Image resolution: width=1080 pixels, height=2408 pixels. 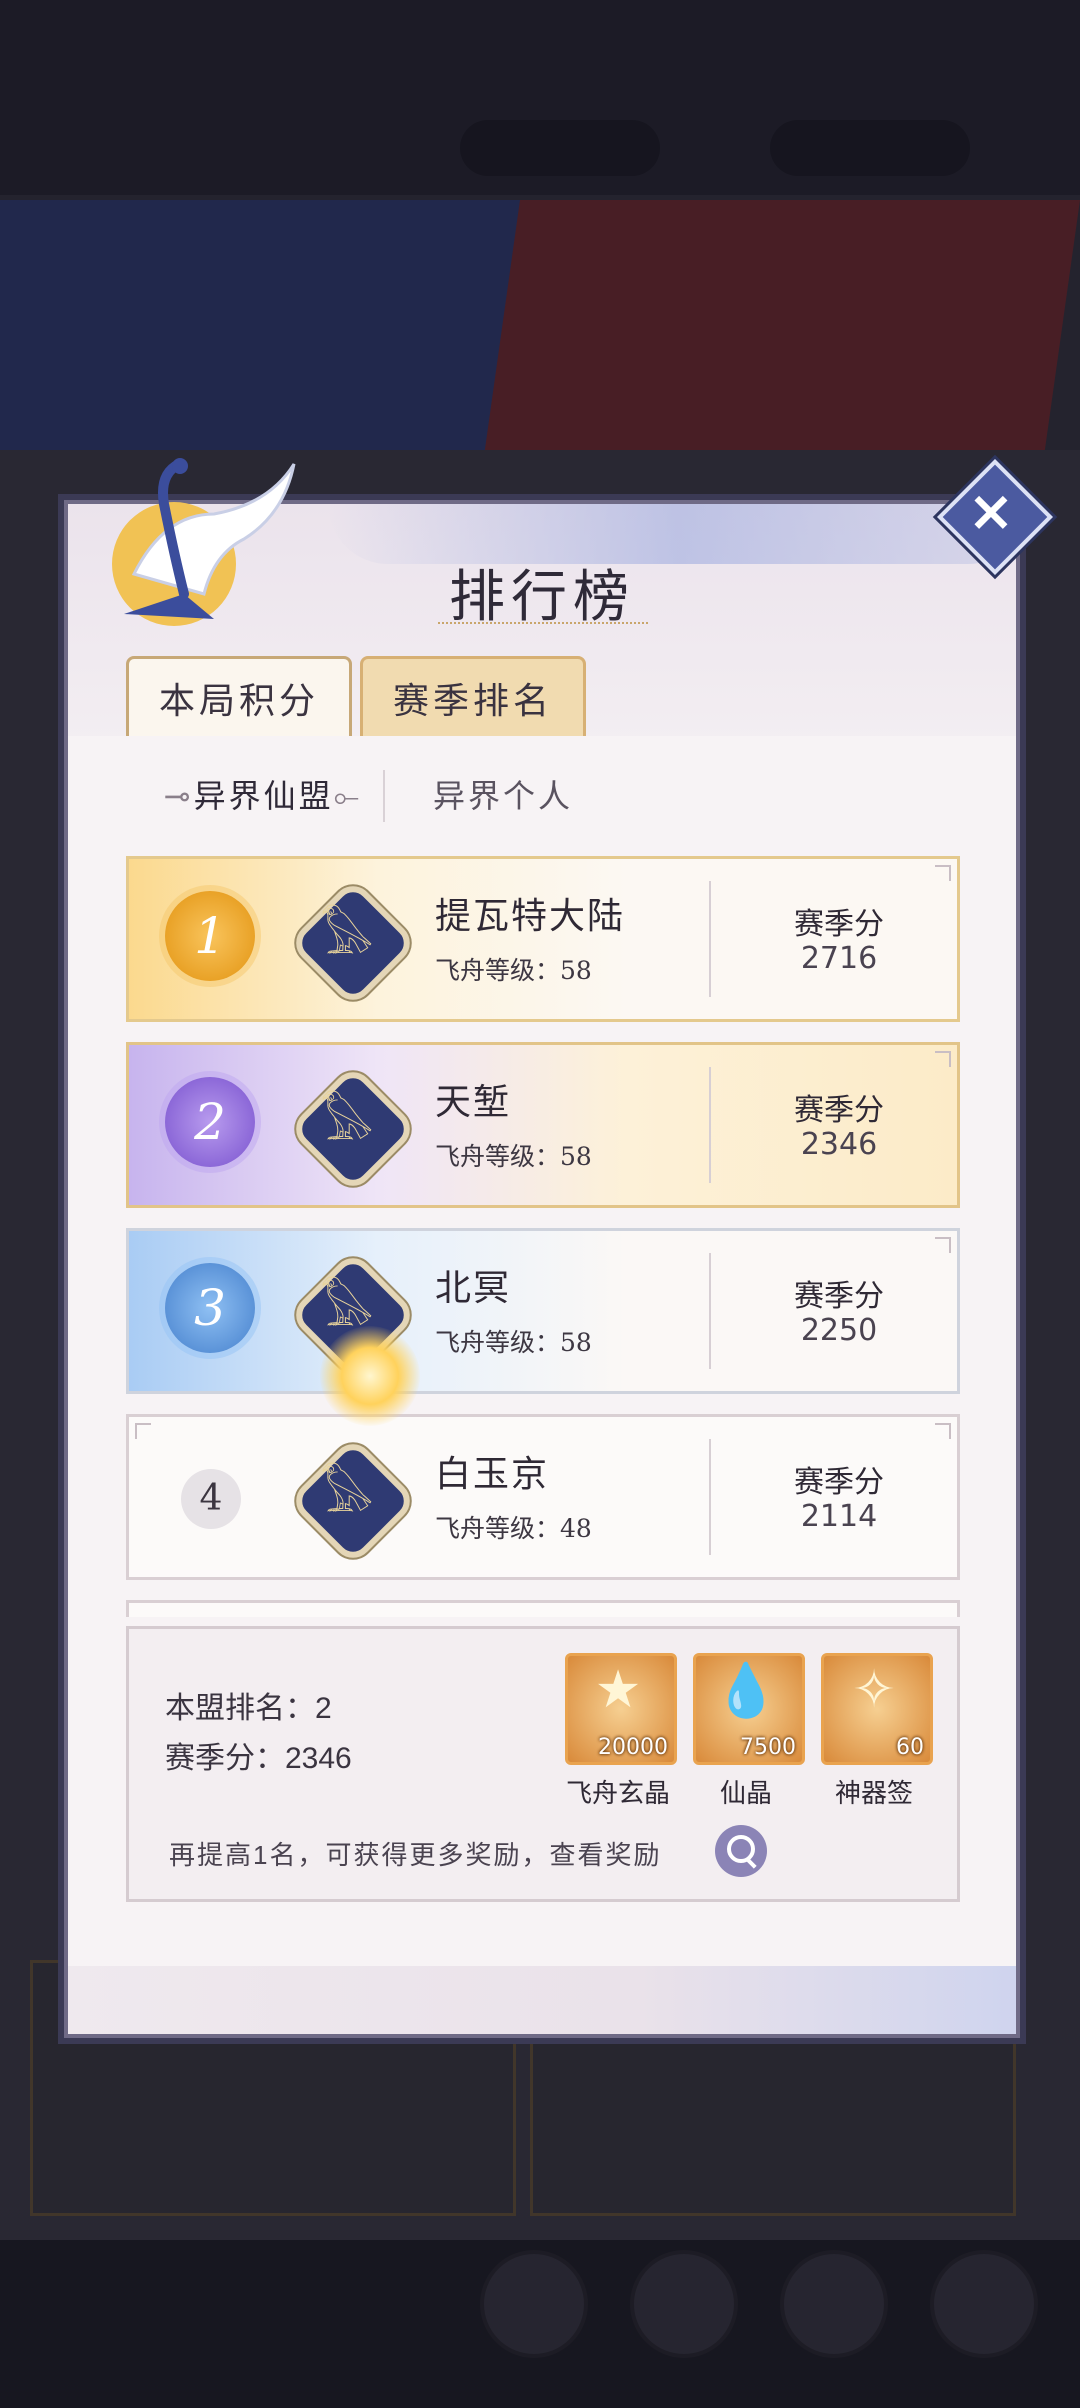 What do you see at coordinates (745, 1794) in the screenshot?
I see `reward-name: 仙晶` at bounding box center [745, 1794].